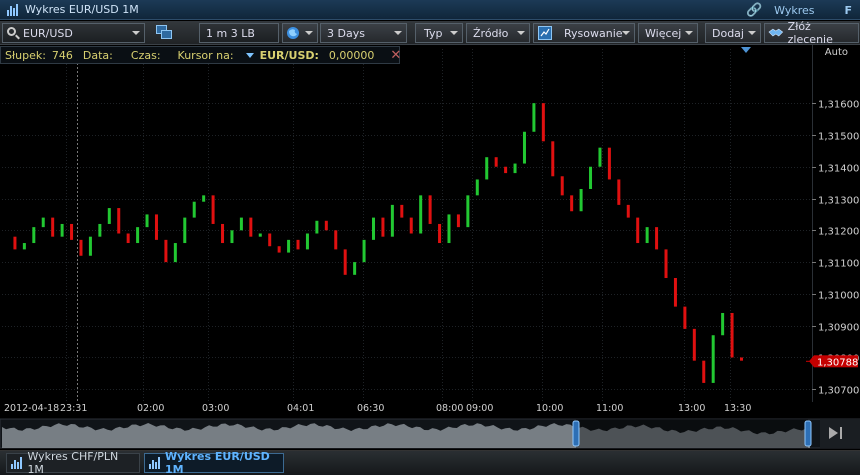  Describe the element at coordinates (433, 33) in the screenshot. I see `type-label: Typ` at that location.